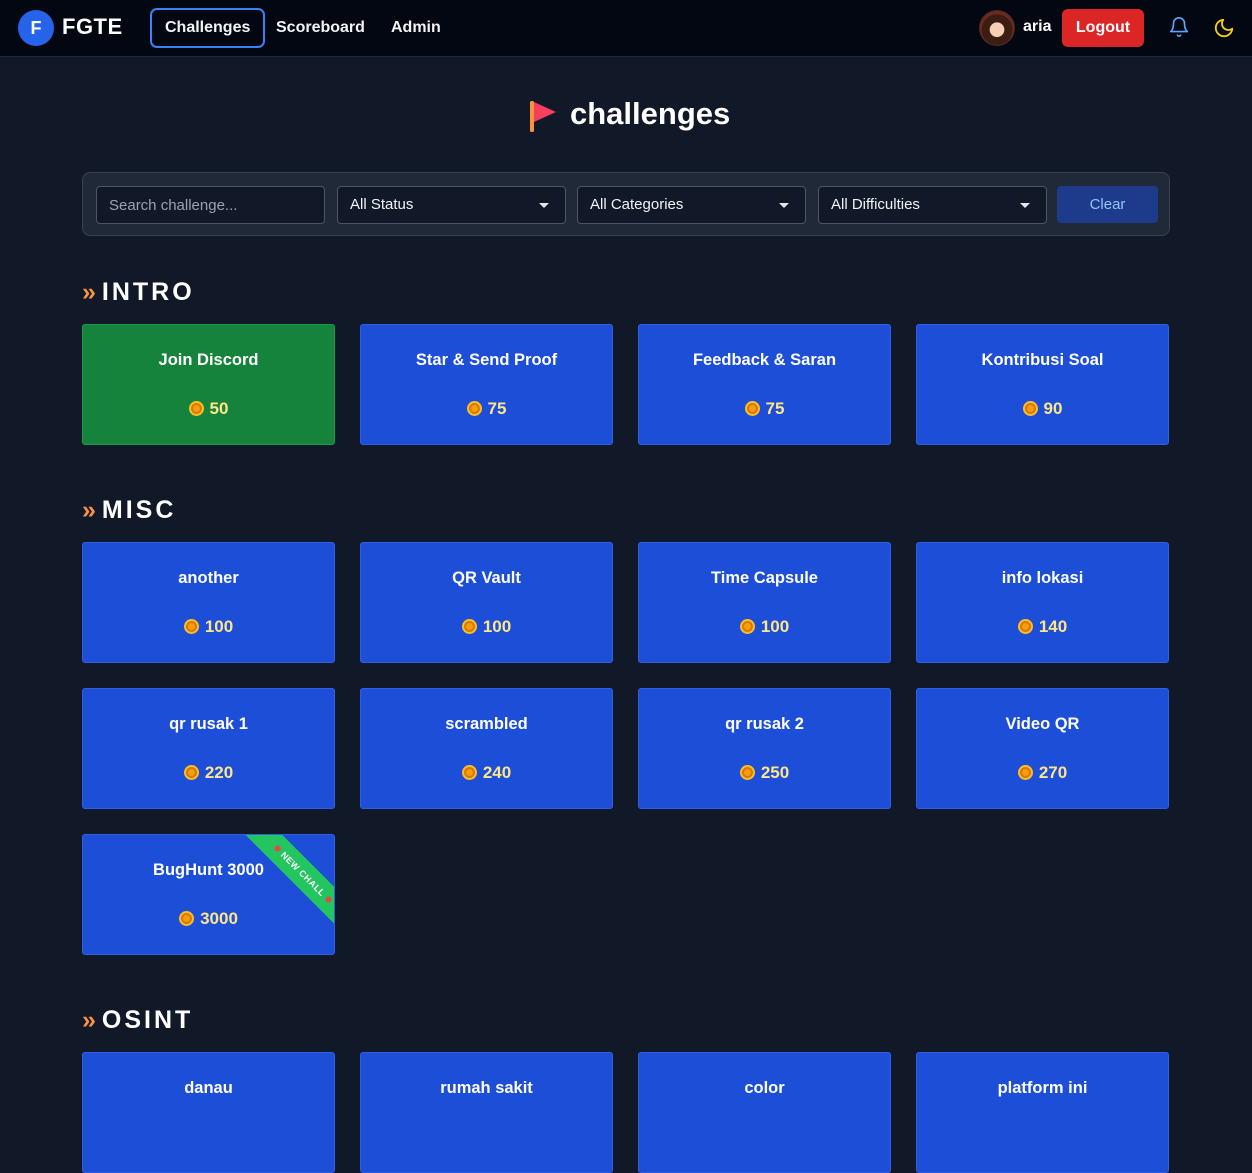 Image resolution: width=1252 pixels, height=1173 pixels. What do you see at coordinates (691, 205) in the screenshot?
I see `category-select: All Categories` at bounding box center [691, 205].